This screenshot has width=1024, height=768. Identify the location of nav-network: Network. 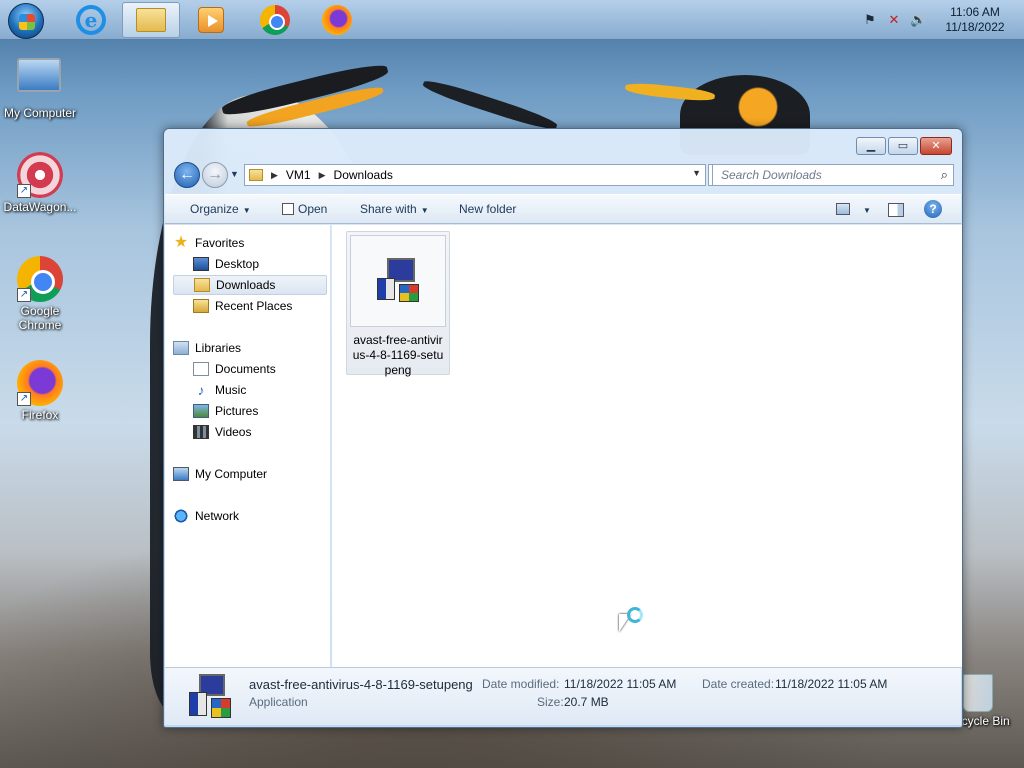
(250, 516).